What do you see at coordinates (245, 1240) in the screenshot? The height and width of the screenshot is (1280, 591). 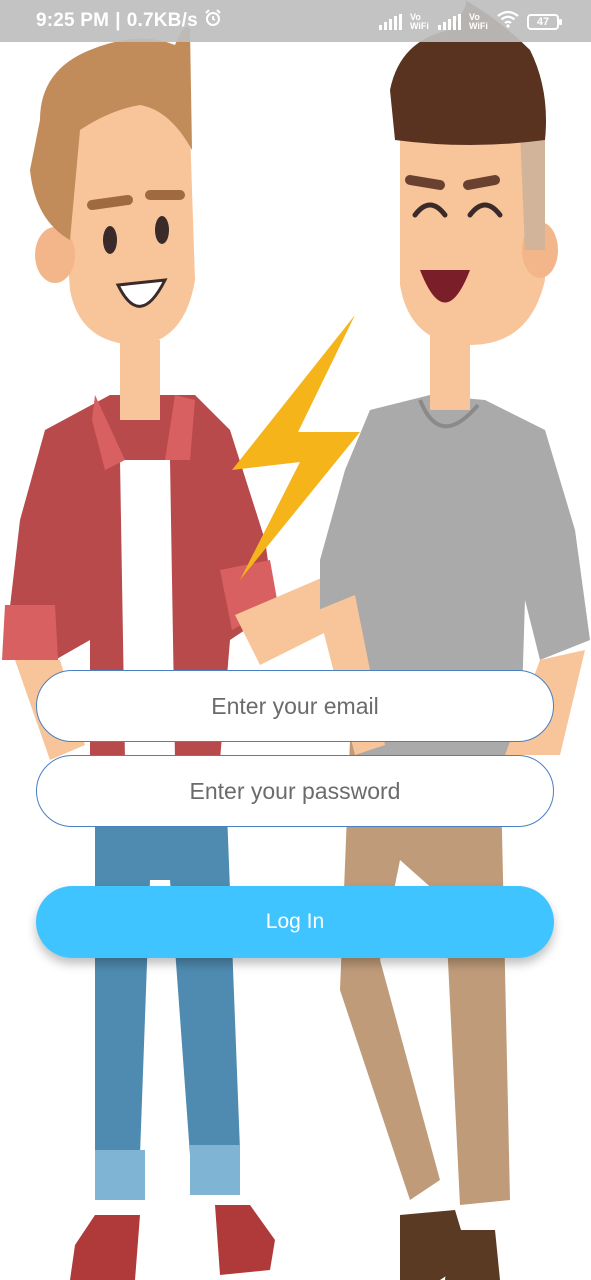 I see `left-person-shoe-right` at bounding box center [245, 1240].